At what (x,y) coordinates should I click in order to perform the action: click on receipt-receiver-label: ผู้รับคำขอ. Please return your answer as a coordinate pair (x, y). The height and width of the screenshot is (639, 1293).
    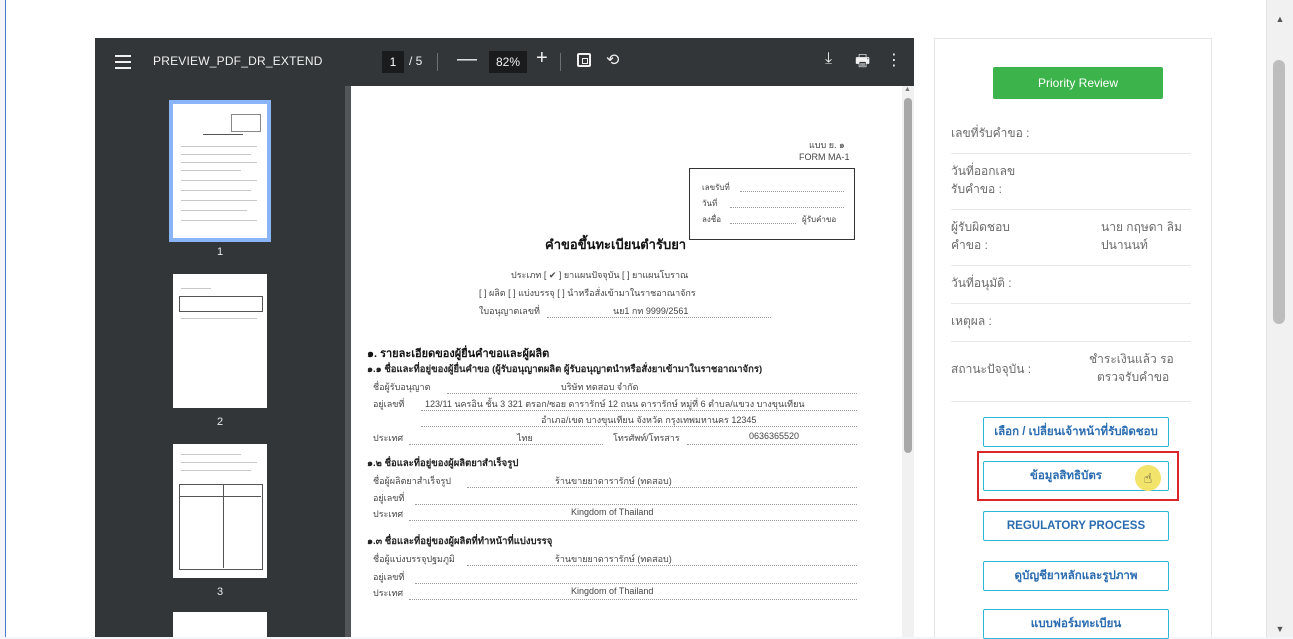
    Looking at the image, I should click on (819, 219).